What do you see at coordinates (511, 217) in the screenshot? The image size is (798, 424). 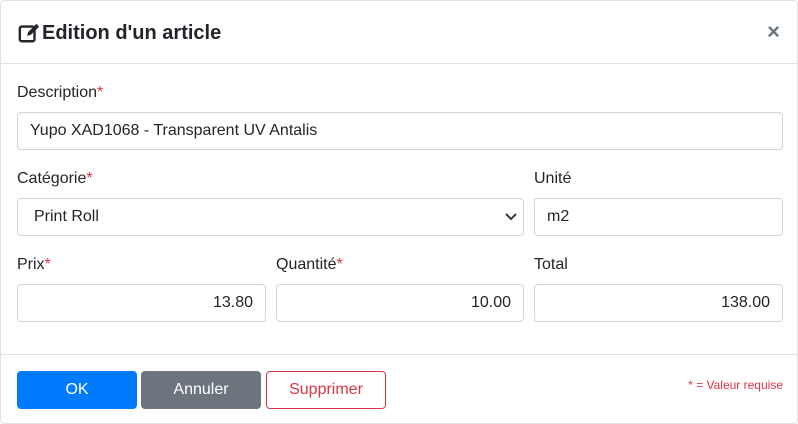 I see `chevron-down-icon` at bounding box center [511, 217].